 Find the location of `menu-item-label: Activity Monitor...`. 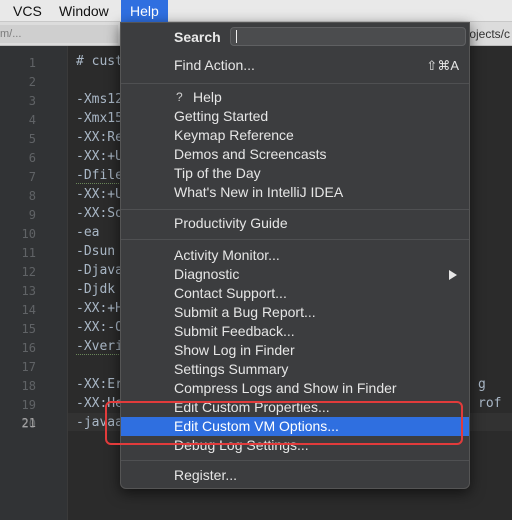

menu-item-label: Activity Monitor... is located at coordinates (227, 255).